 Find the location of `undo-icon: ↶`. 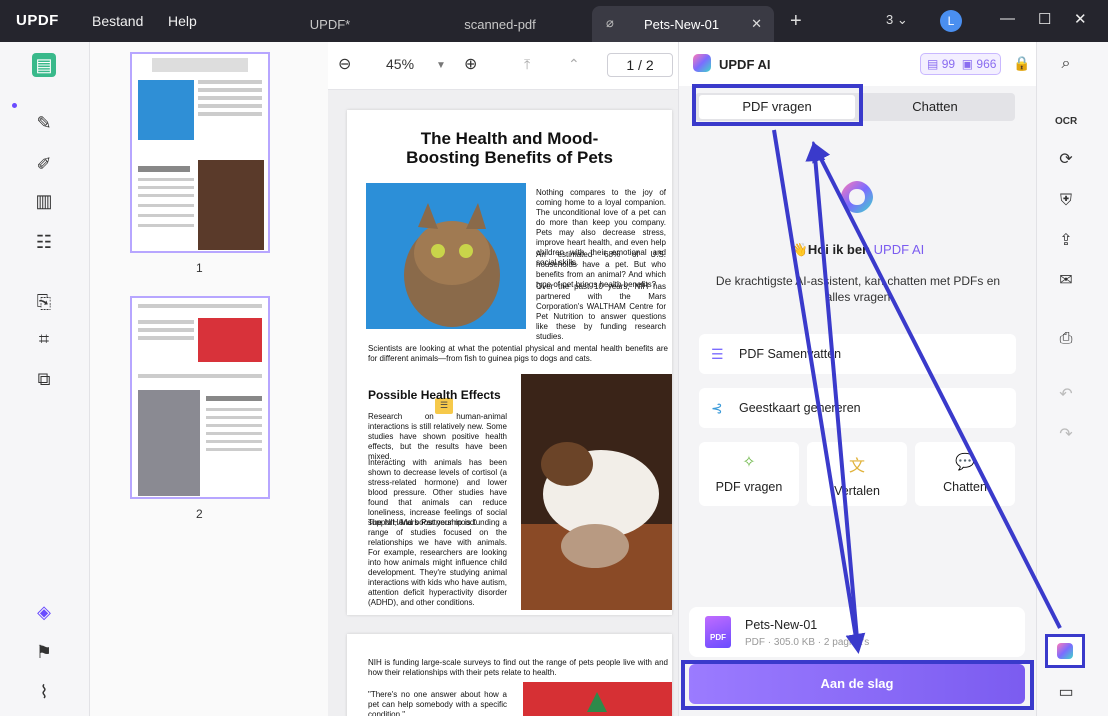

undo-icon: ↶ is located at coordinates (1066, 395).